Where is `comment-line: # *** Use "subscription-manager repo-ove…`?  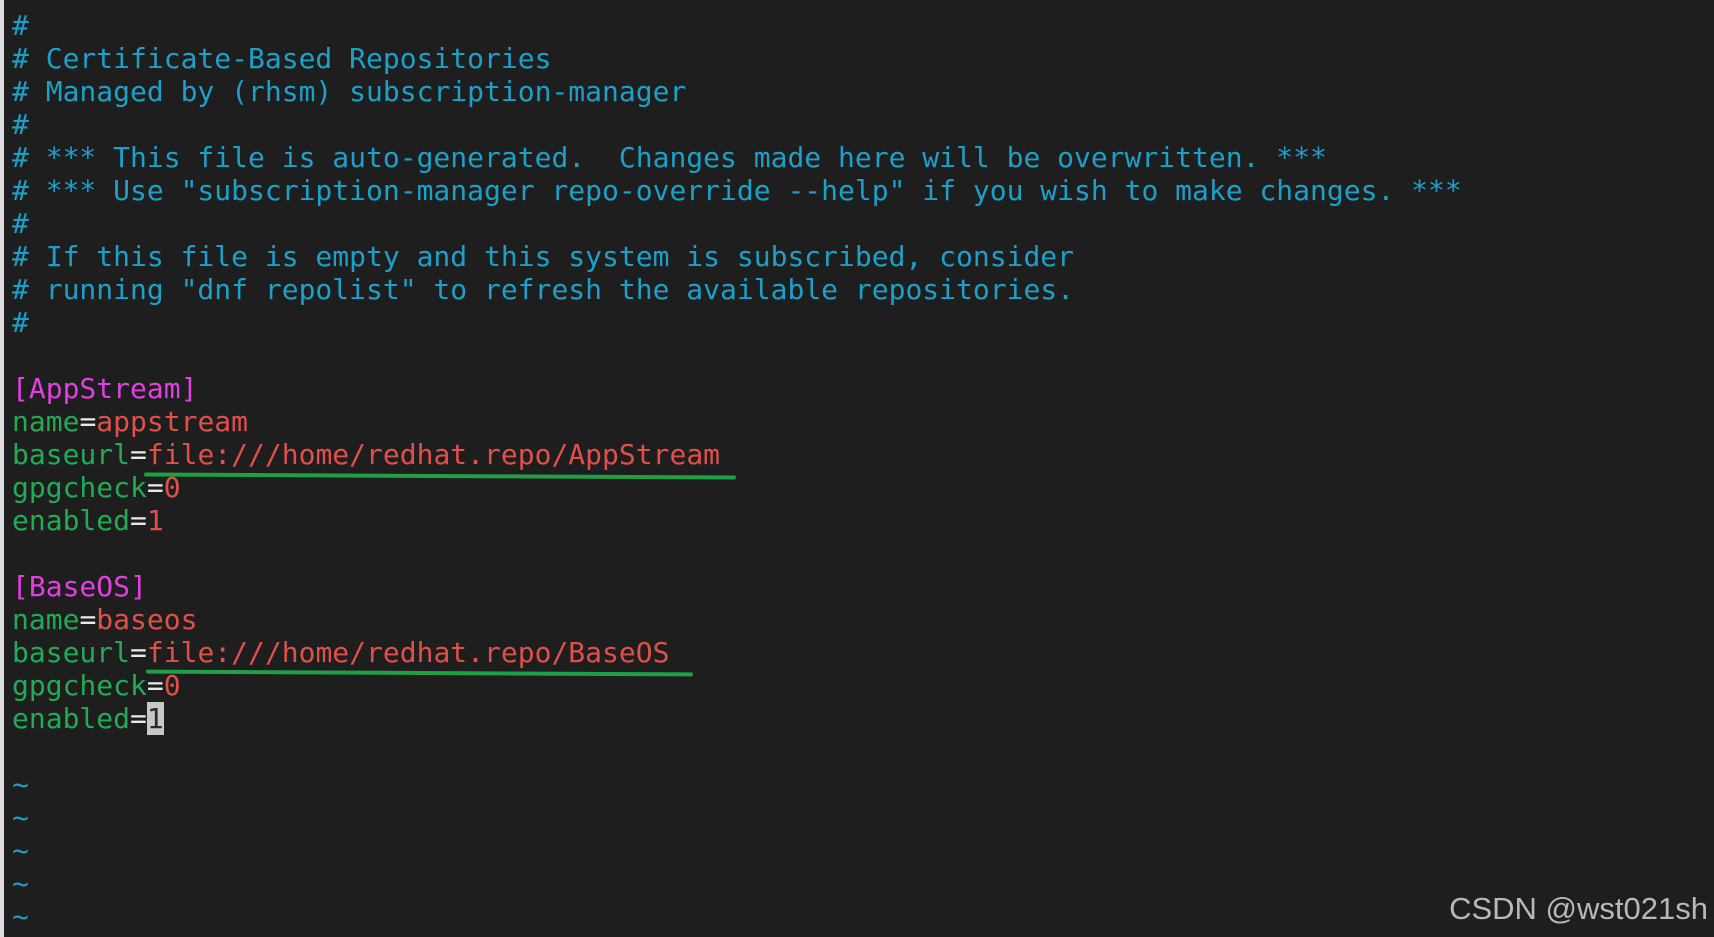
comment-line: # *** Use "subscription-manager repo-ove… is located at coordinates (737, 190).